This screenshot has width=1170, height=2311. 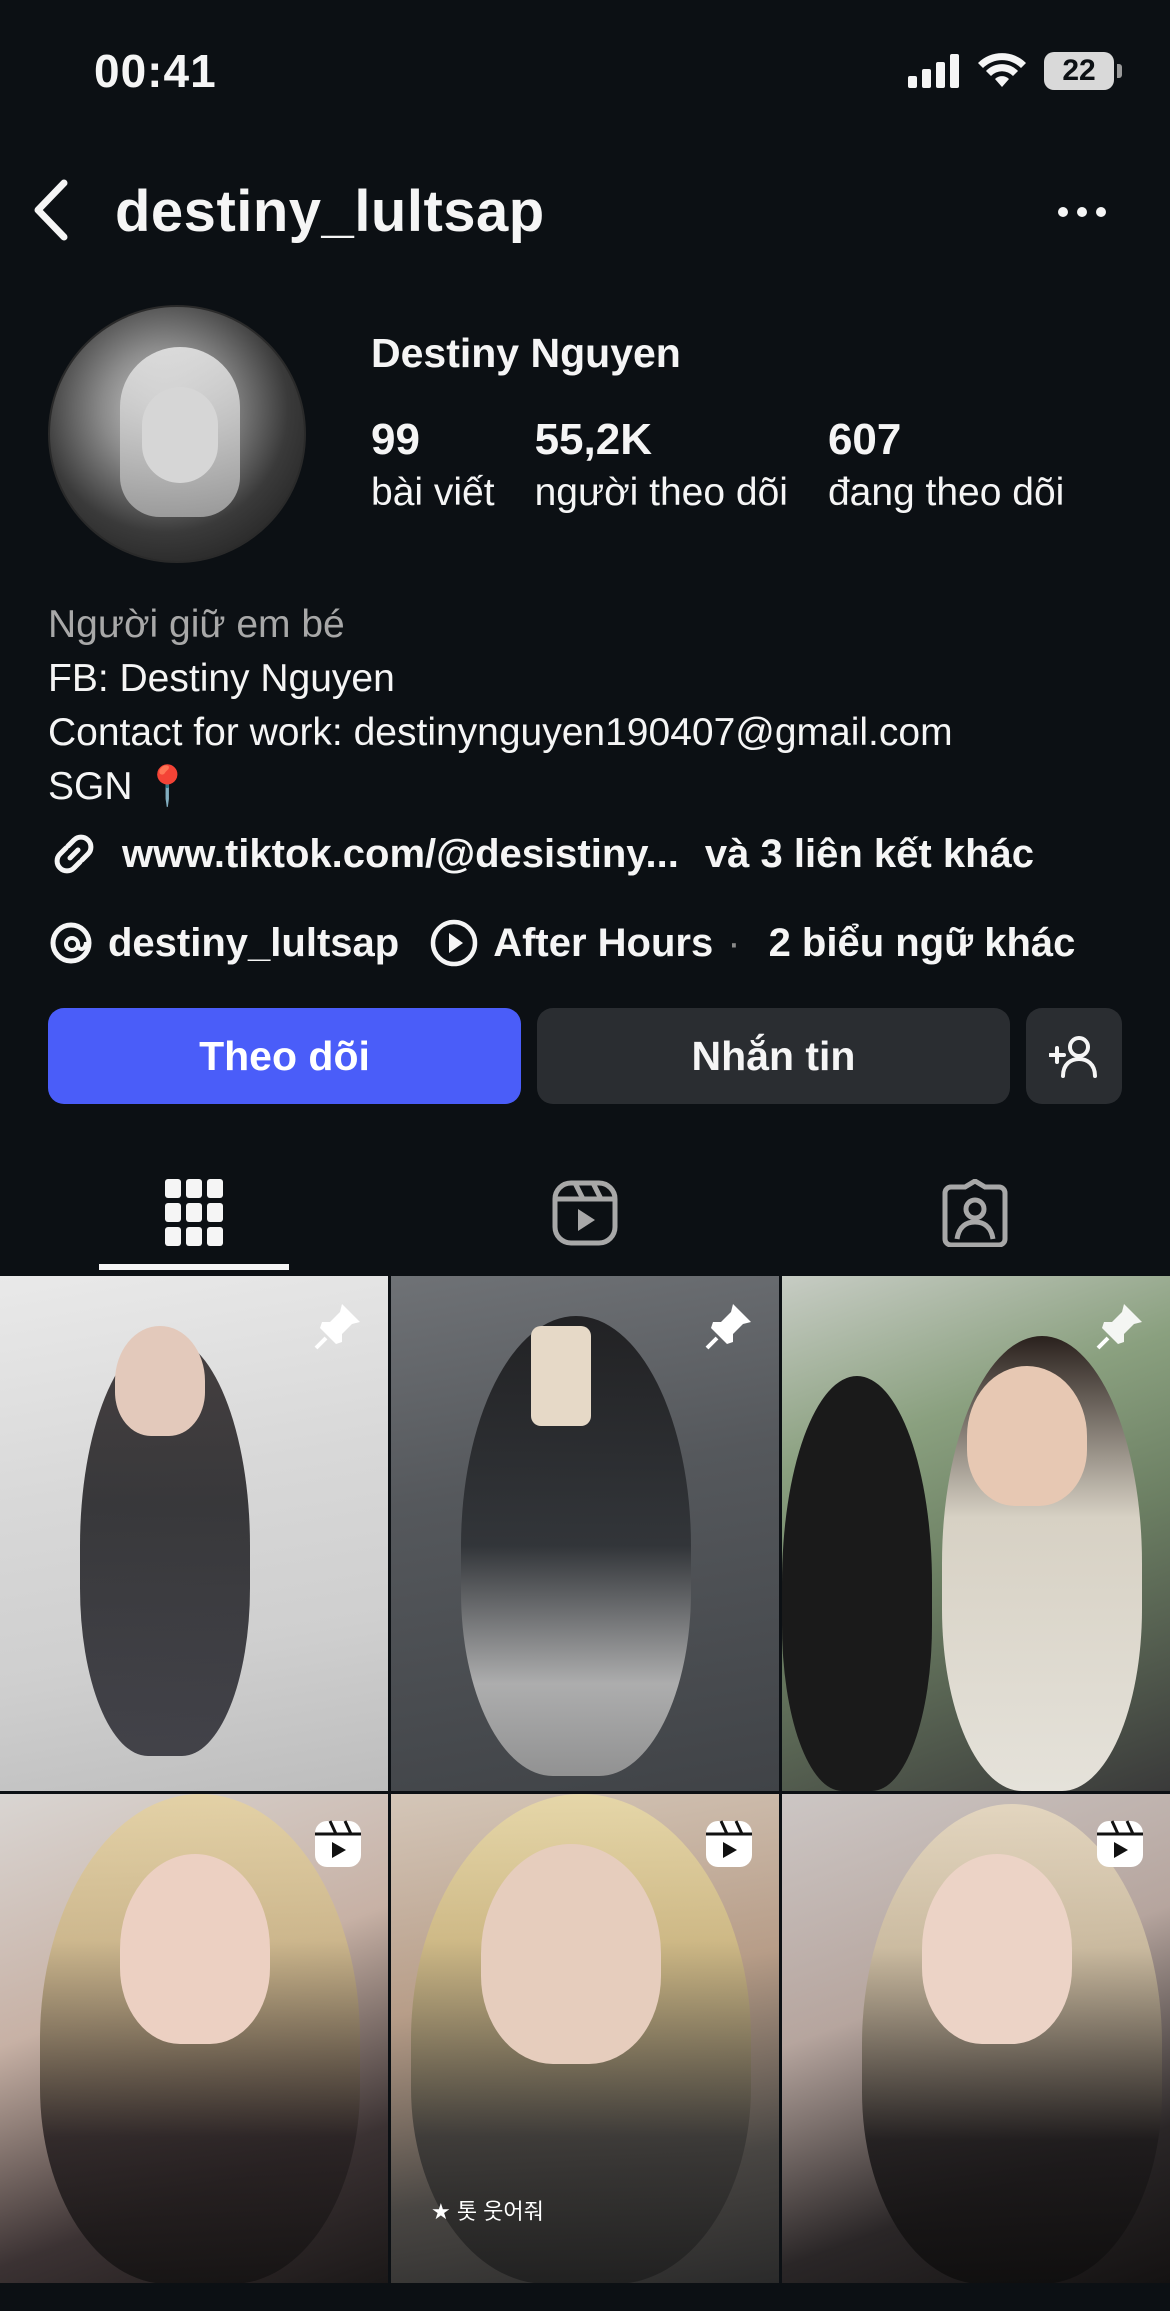 I want to click on profile-link-more: và 3 liên kết khác, so click(x=869, y=854).